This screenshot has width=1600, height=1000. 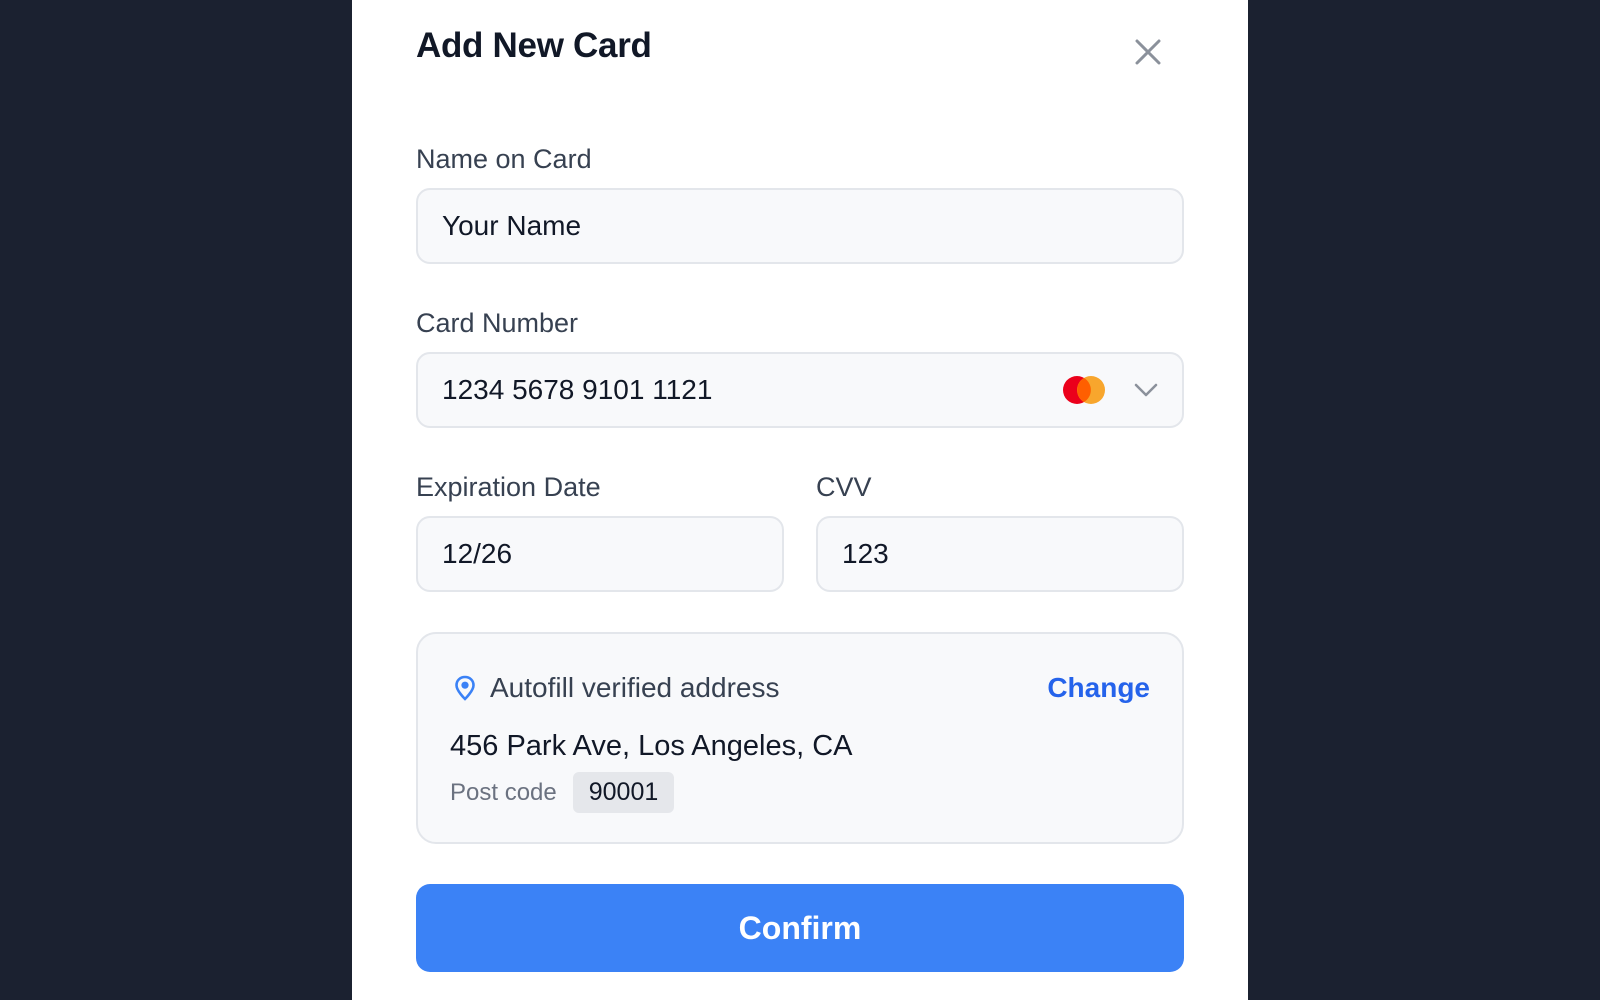 I want to click on modal-title: Add New Card, so click(x=534, y=45).